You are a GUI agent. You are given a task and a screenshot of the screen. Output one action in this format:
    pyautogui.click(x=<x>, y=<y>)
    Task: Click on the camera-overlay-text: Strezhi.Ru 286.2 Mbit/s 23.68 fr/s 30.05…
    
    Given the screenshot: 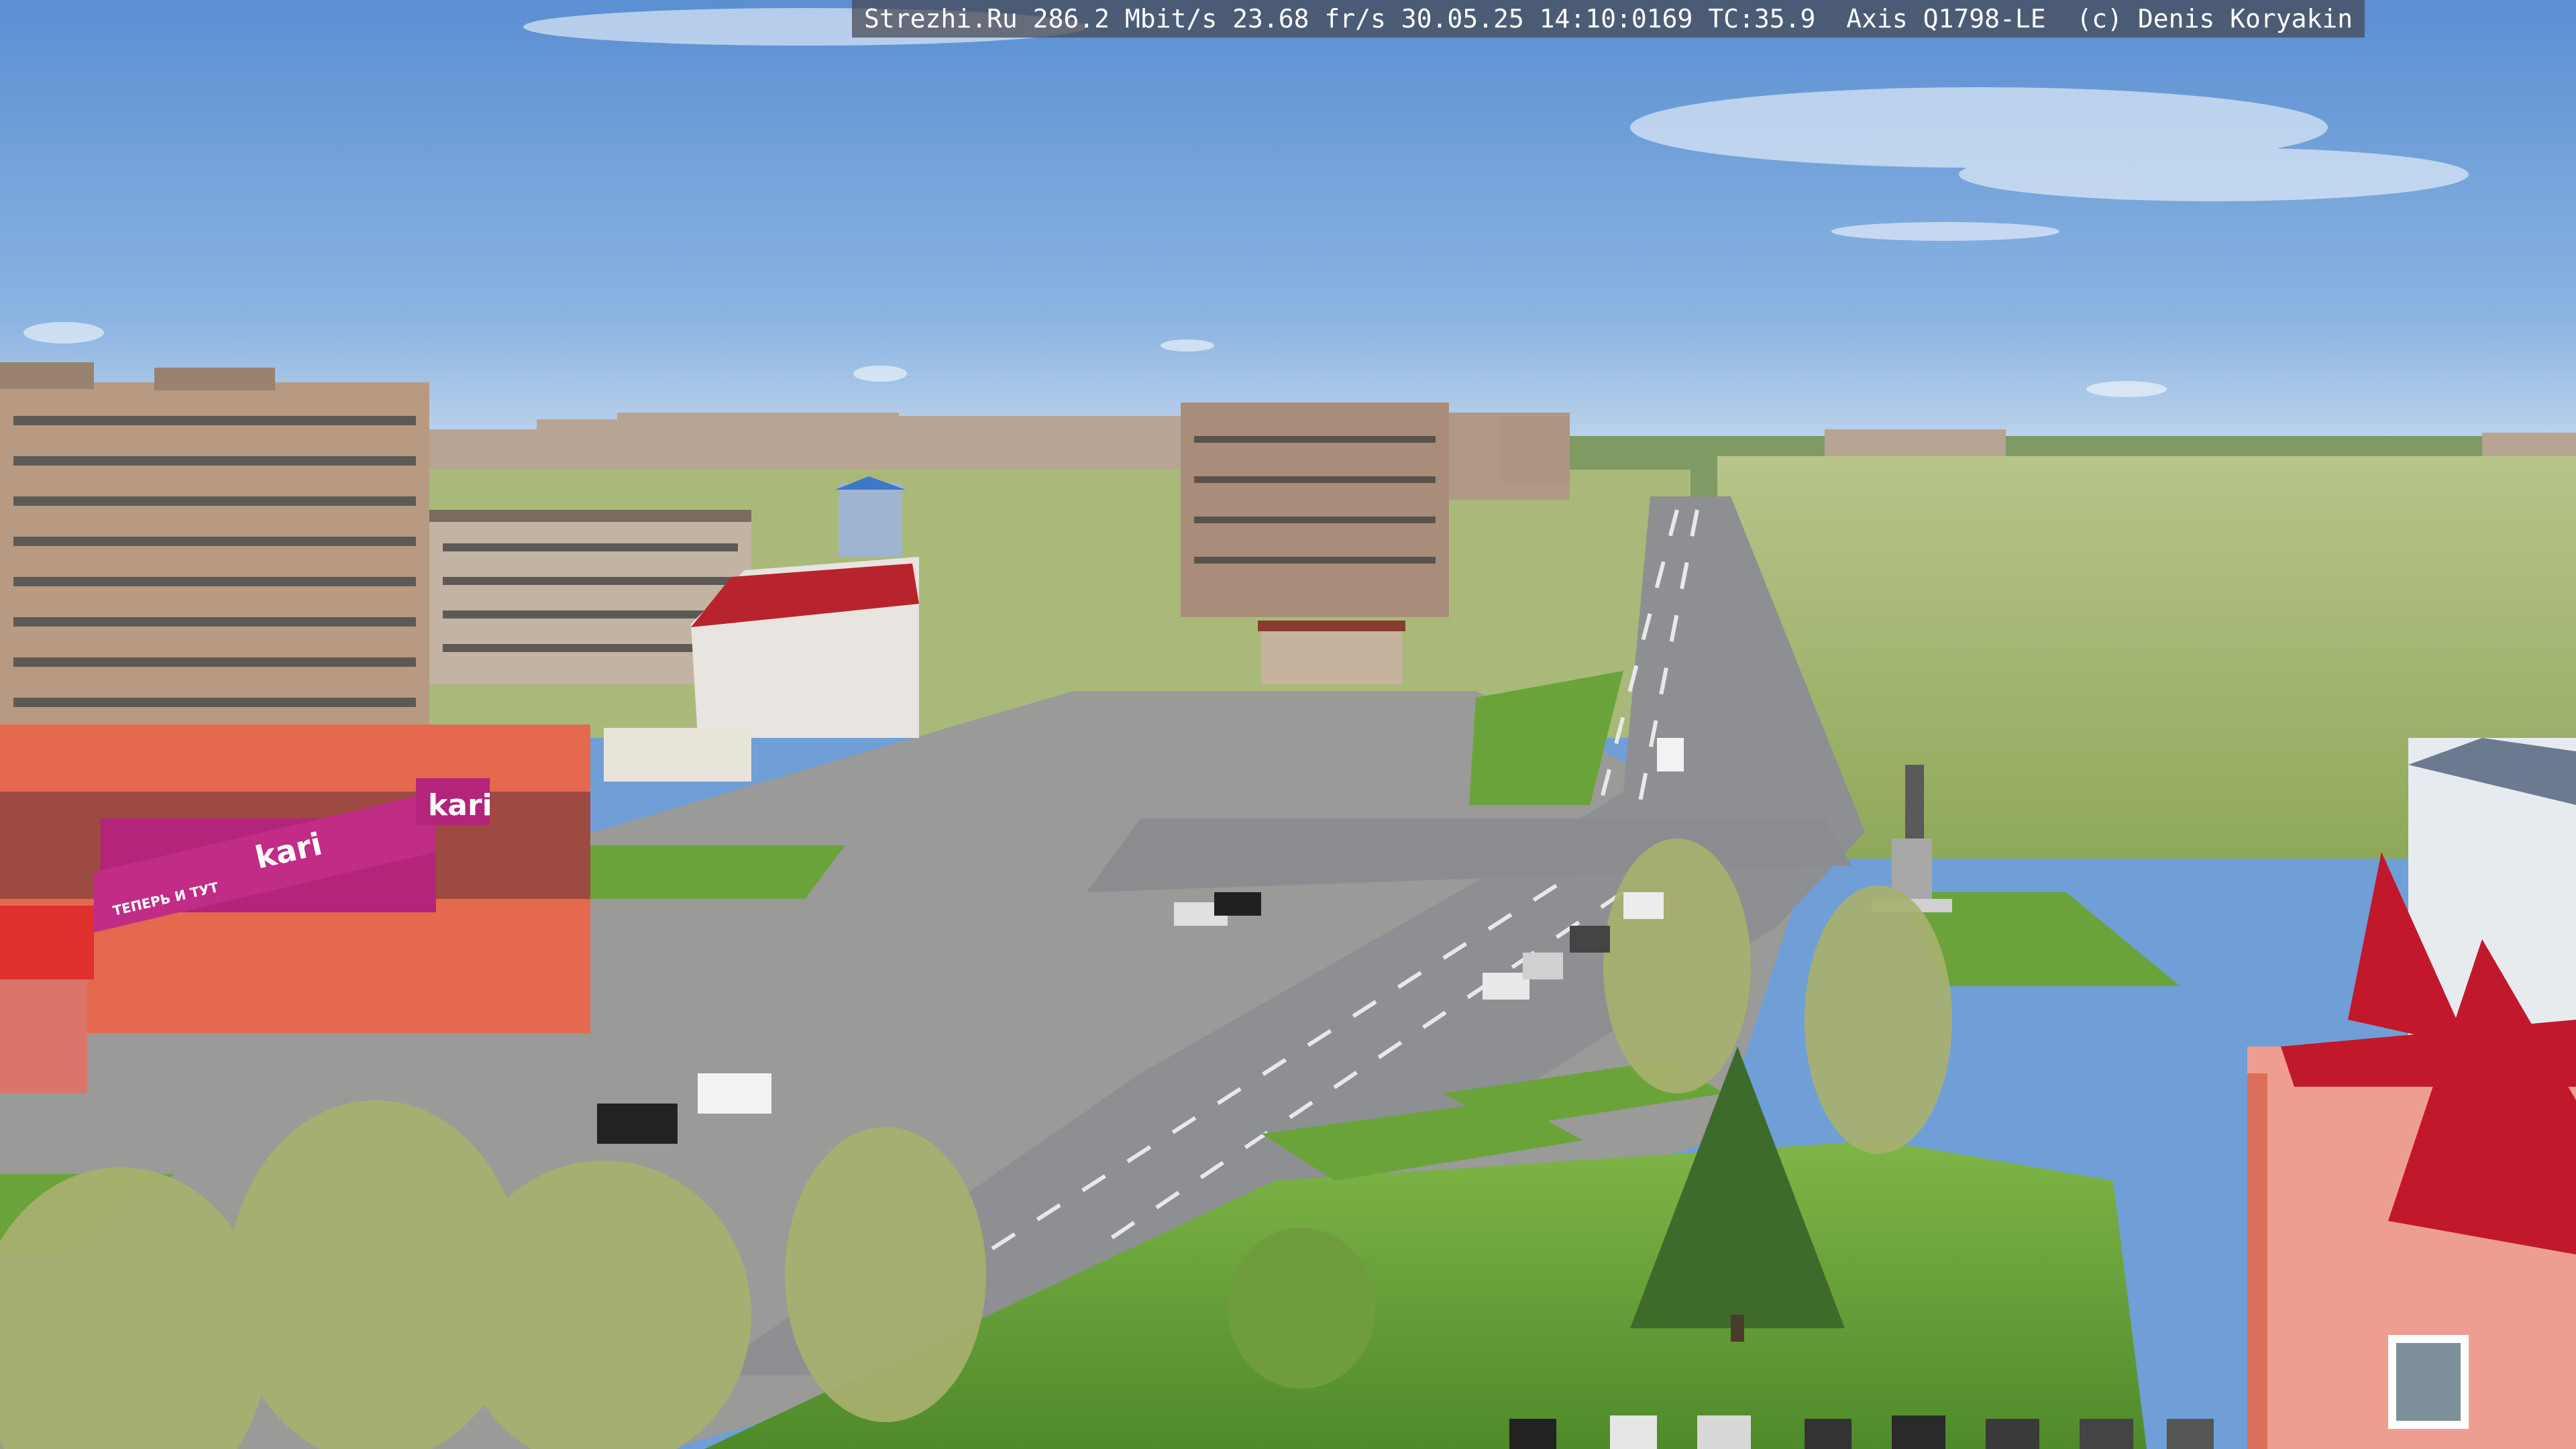 What is the action you would take?
    pyautogui.click(x=1608, y=19)
    